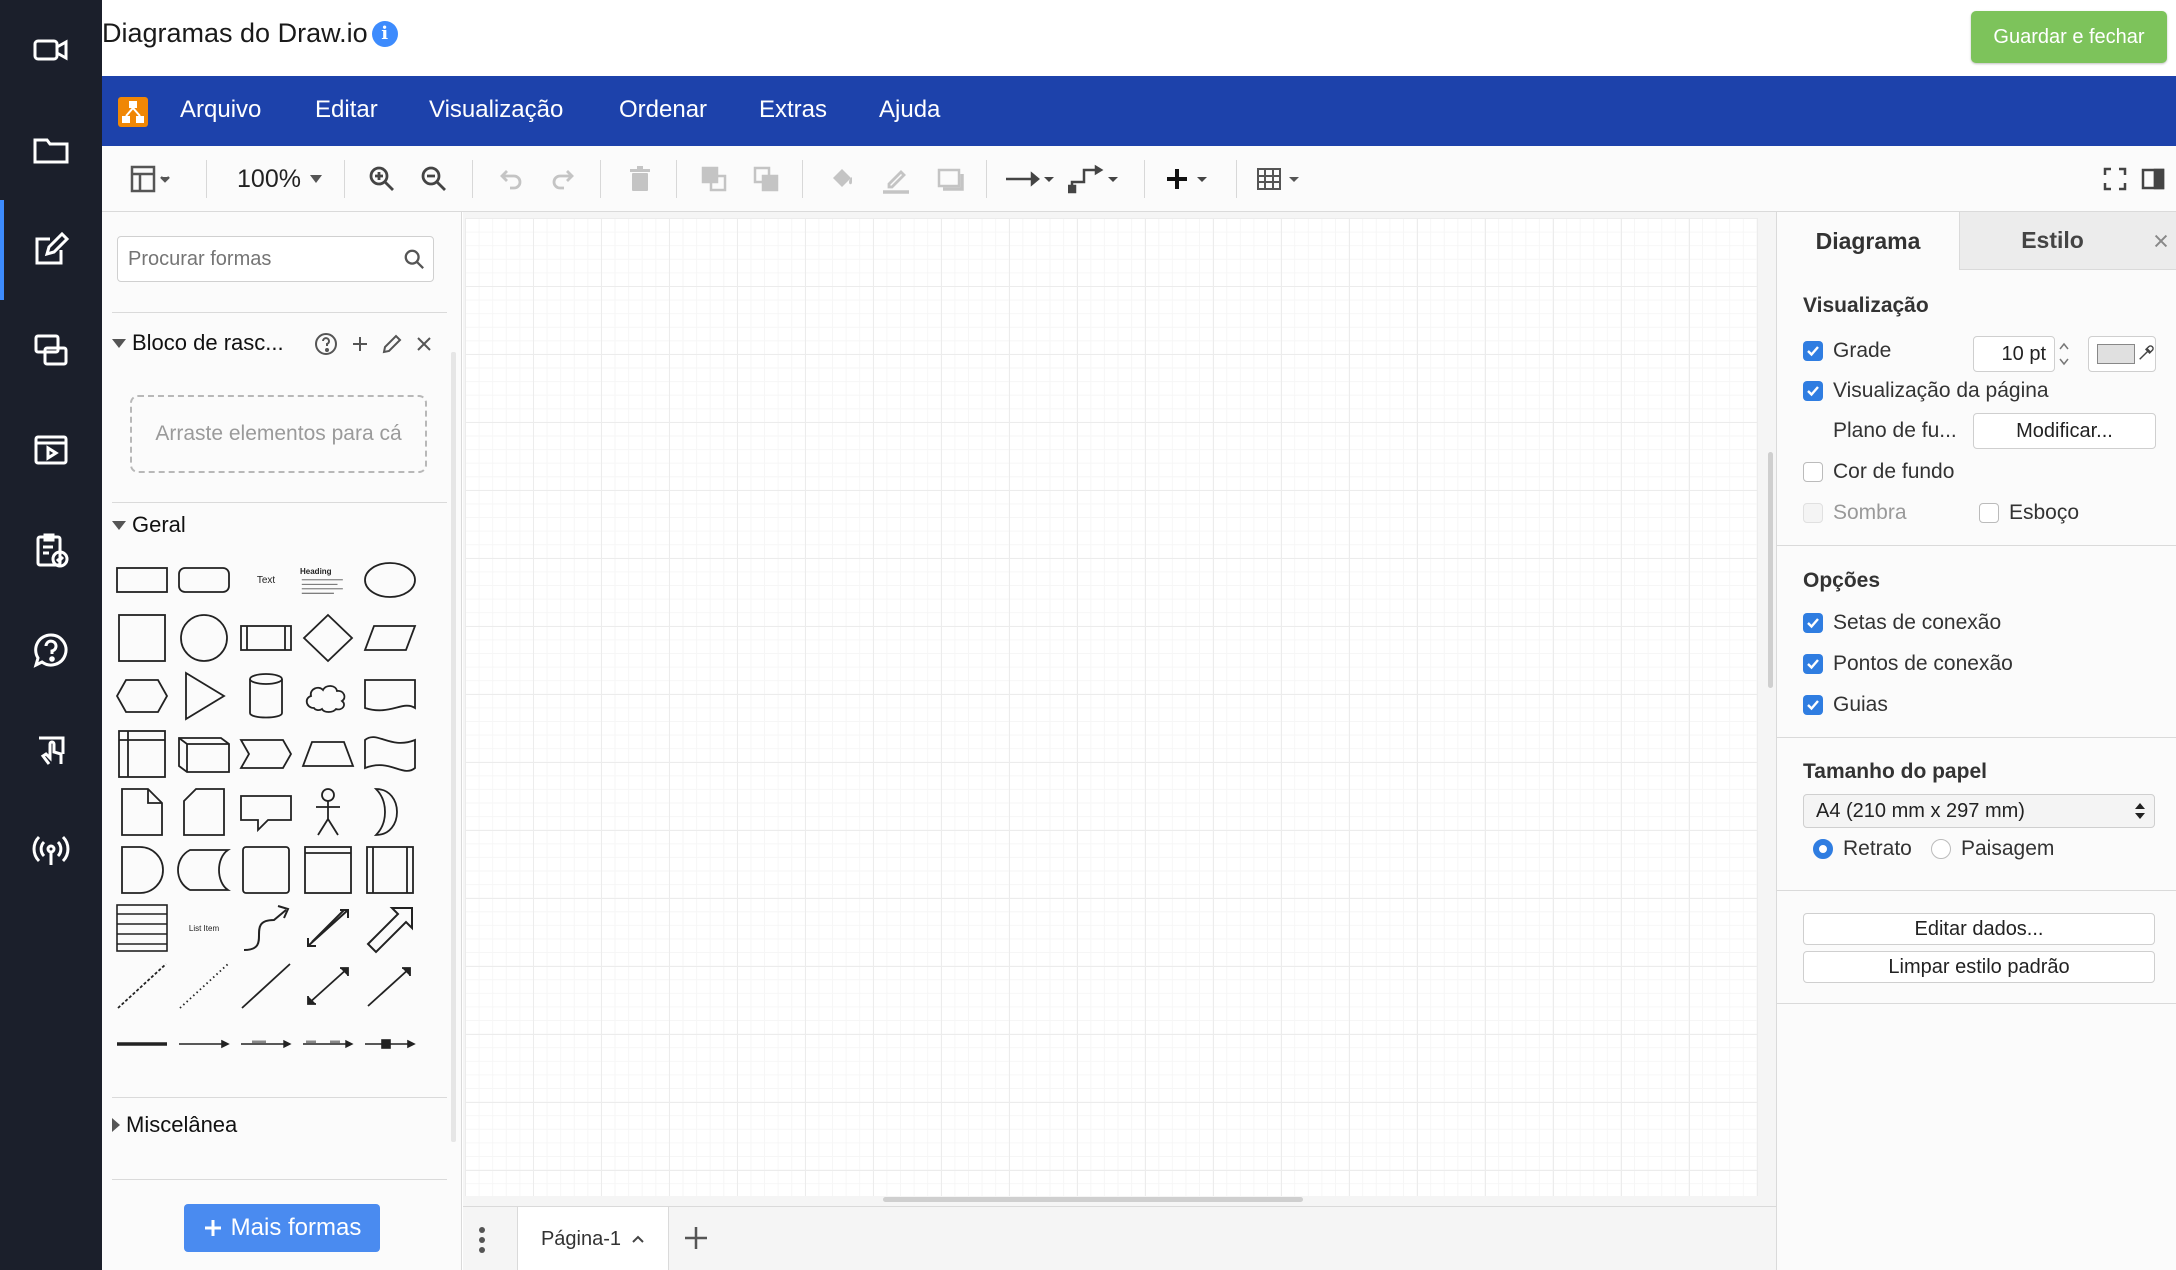 The image size is (2176, 1270). Describe the element at coordinates (1093, 1199) in the screenshot. I see `horizontal-scrollbar` at that location.